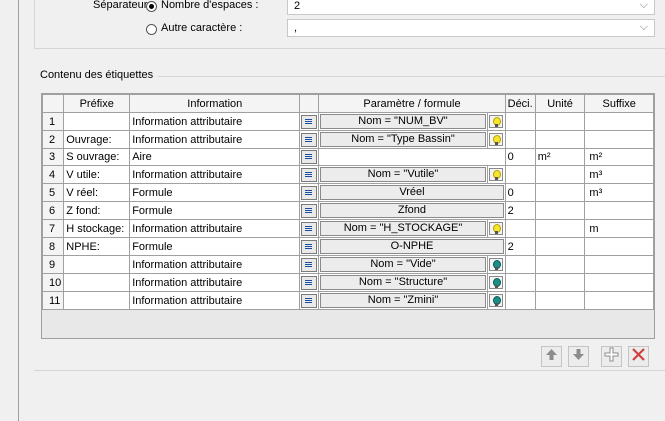 The image size is (665, 421). I want to click on parameter-cell: Nom = "Type Bassin", so click(403, 139).